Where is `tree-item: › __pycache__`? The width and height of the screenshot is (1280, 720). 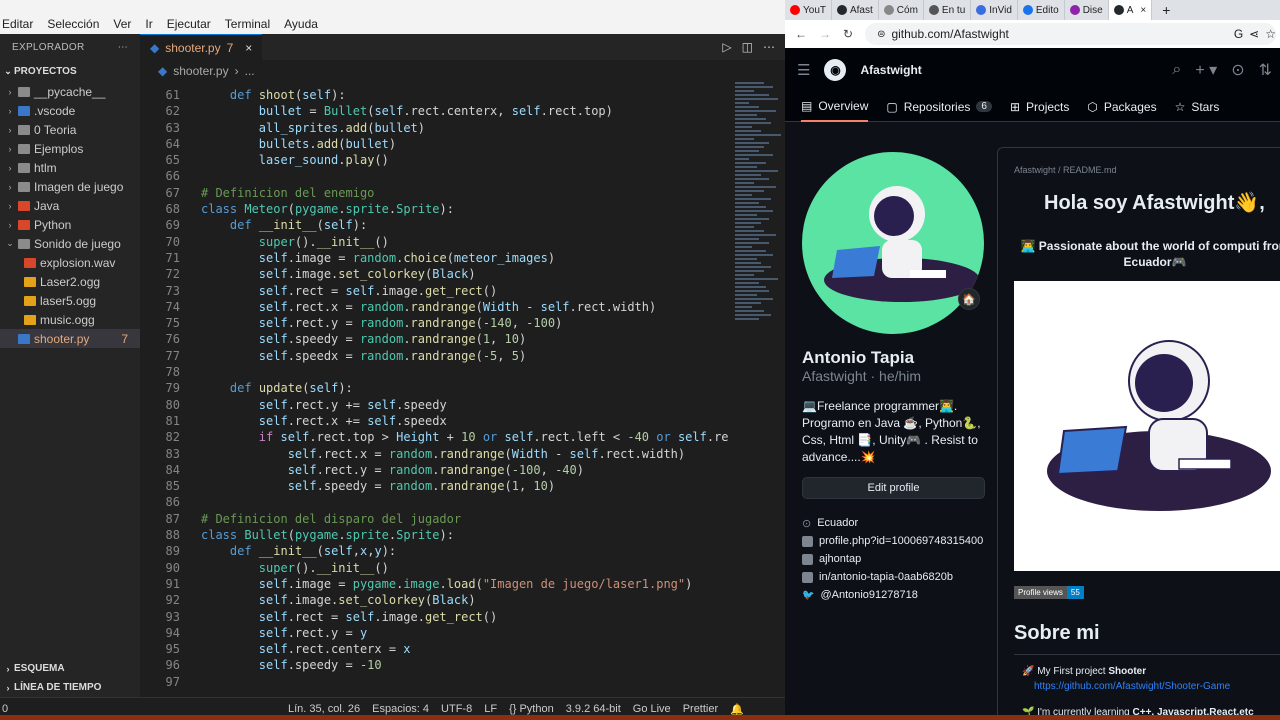 tree-item: › __pycache__ is located at coordinates (70, 91).